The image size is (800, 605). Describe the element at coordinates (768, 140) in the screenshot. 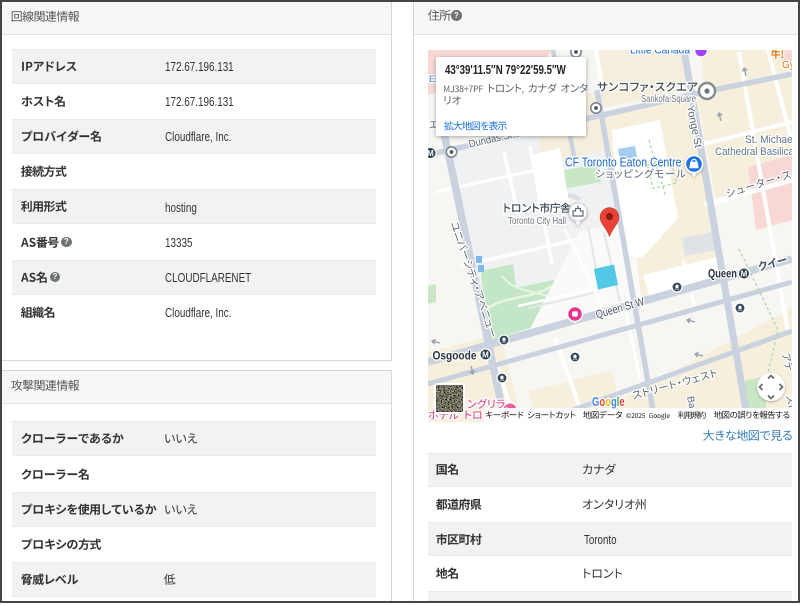

I see `svg-text: St. Michael's` at that location.